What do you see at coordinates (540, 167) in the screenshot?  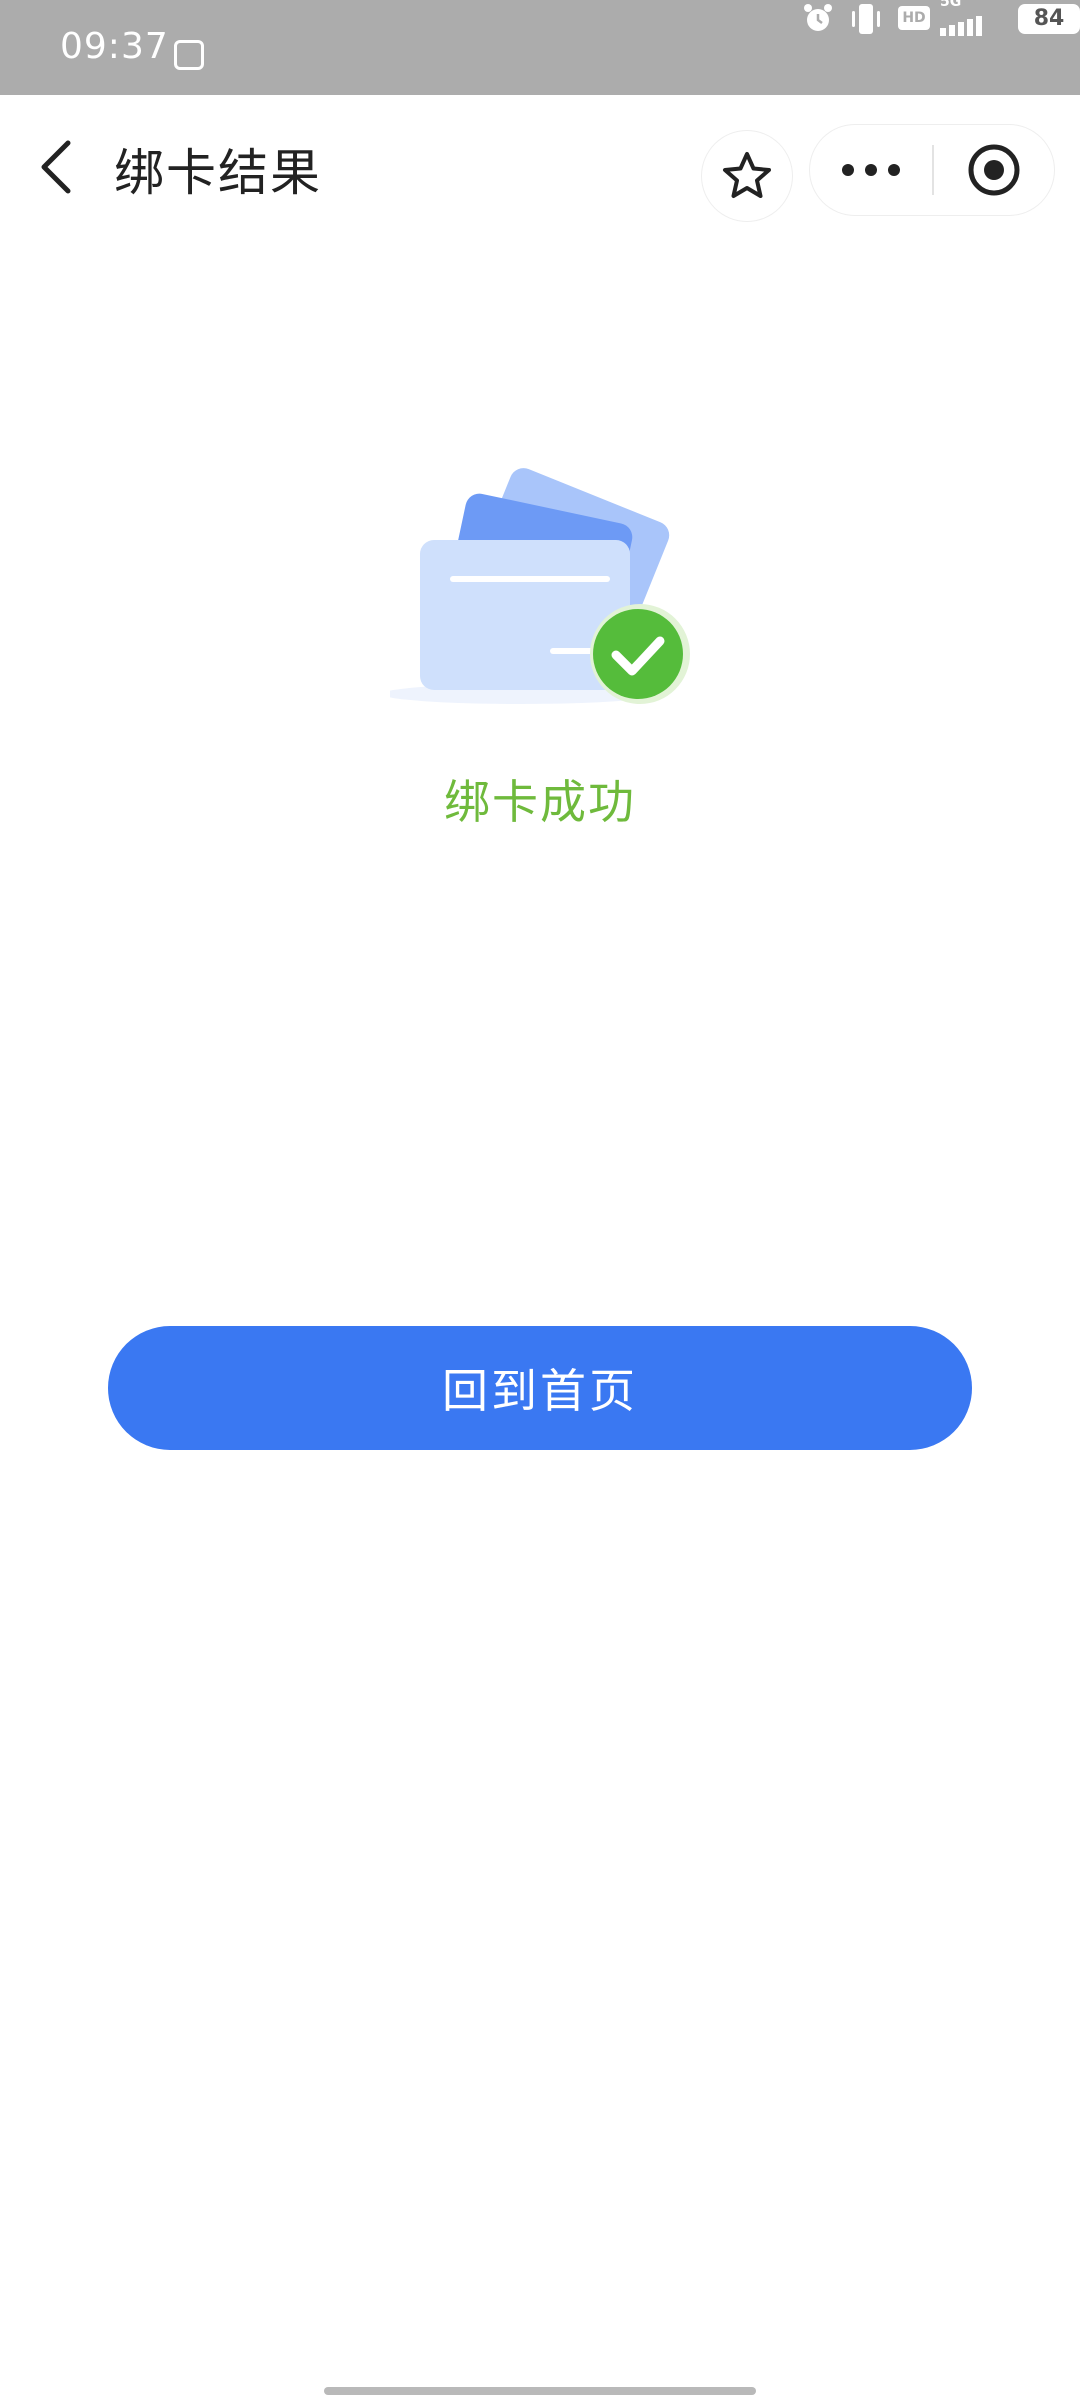 I see `nav-bar: 绑卡结果` at bounding box center [540, 167].